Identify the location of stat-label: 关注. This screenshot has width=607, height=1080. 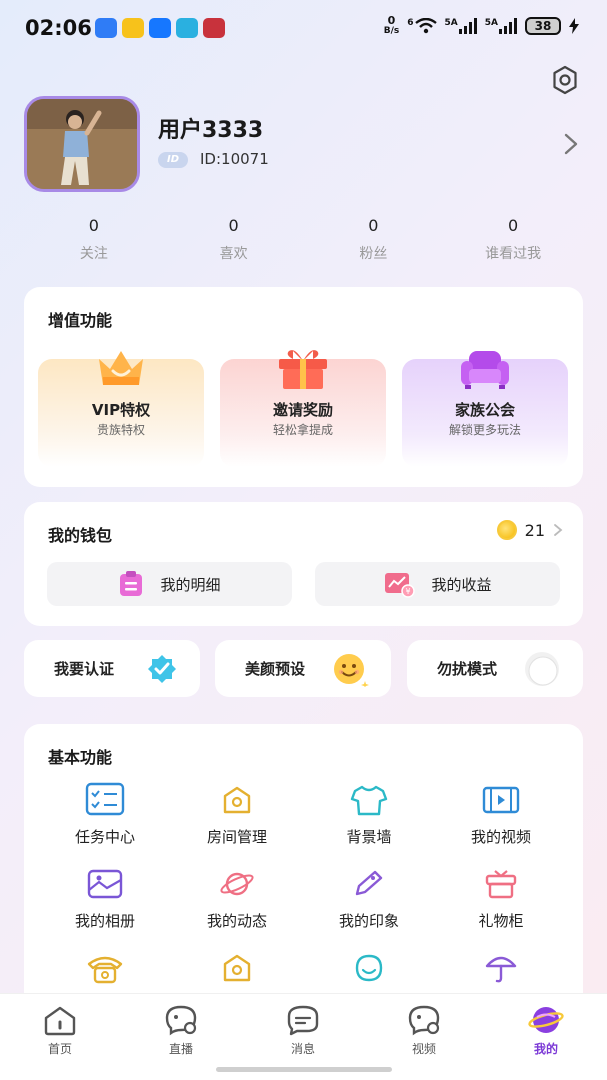
(93, 254).